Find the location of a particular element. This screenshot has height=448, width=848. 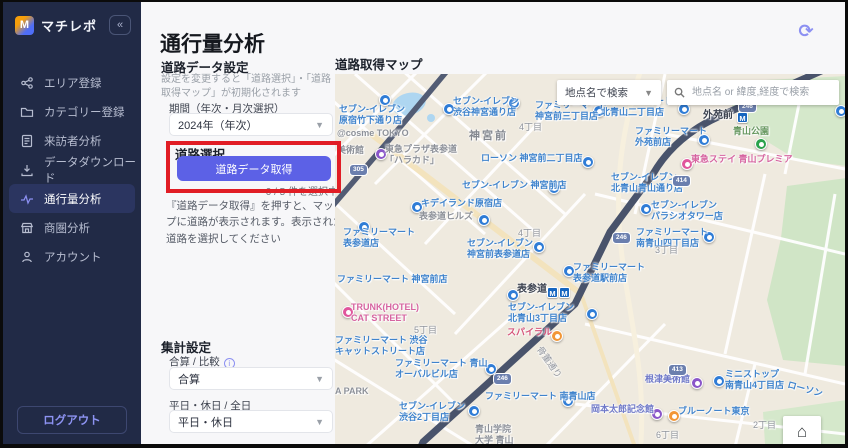

home-button: ⌂ is located at coordinates (802, 430).